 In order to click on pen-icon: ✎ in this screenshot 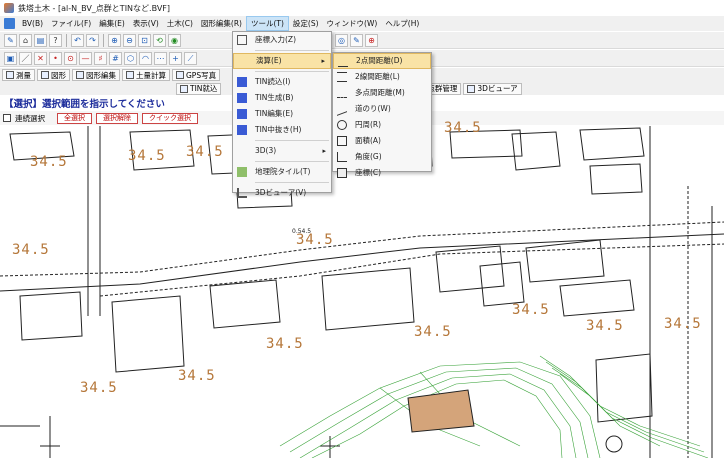, I will do `click(356, 40)`.